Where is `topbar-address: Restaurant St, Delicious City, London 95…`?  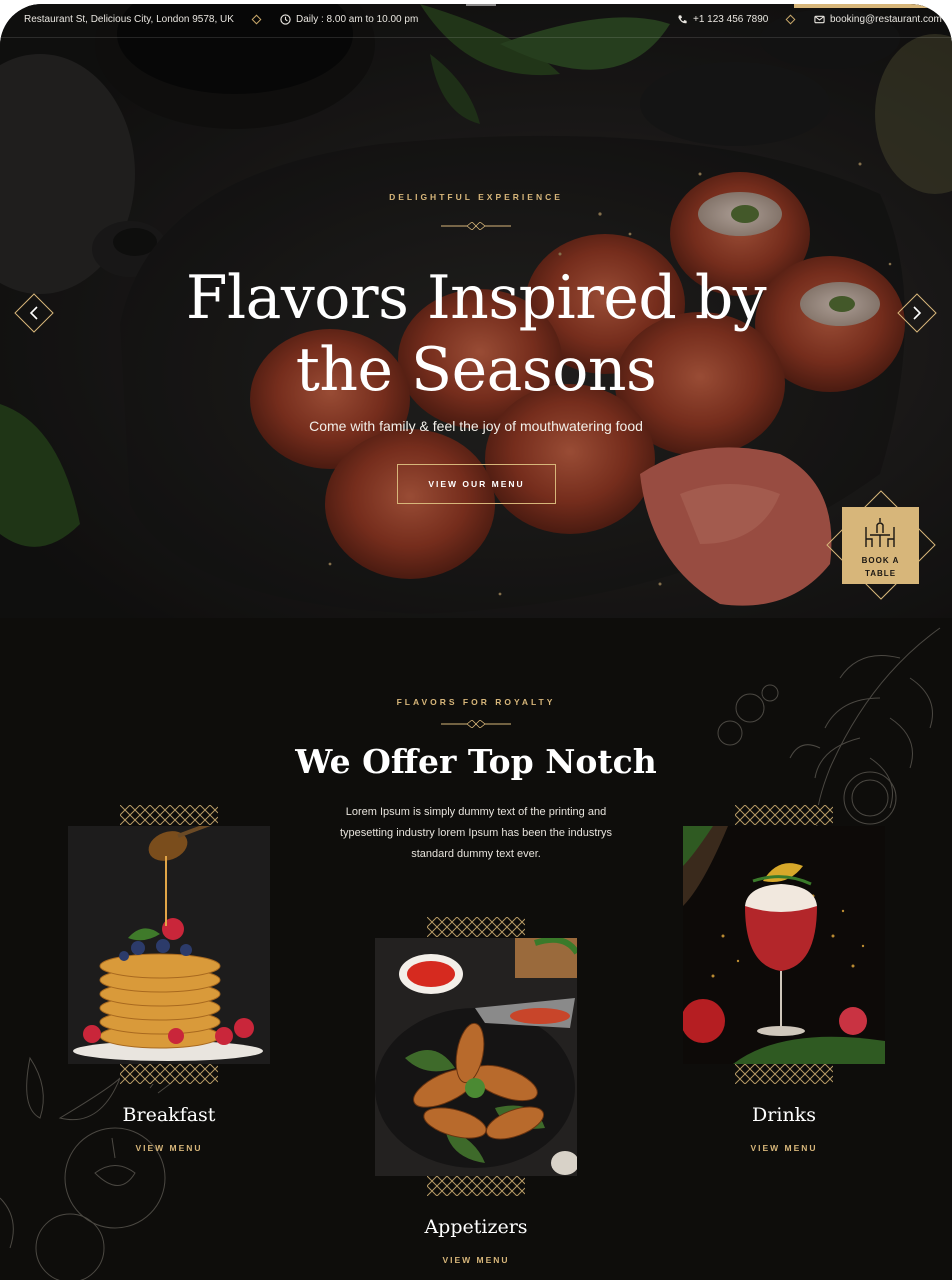
topbar-address: Restaurant St, Delicious City, London 95… is located at coordinates (129, 19).